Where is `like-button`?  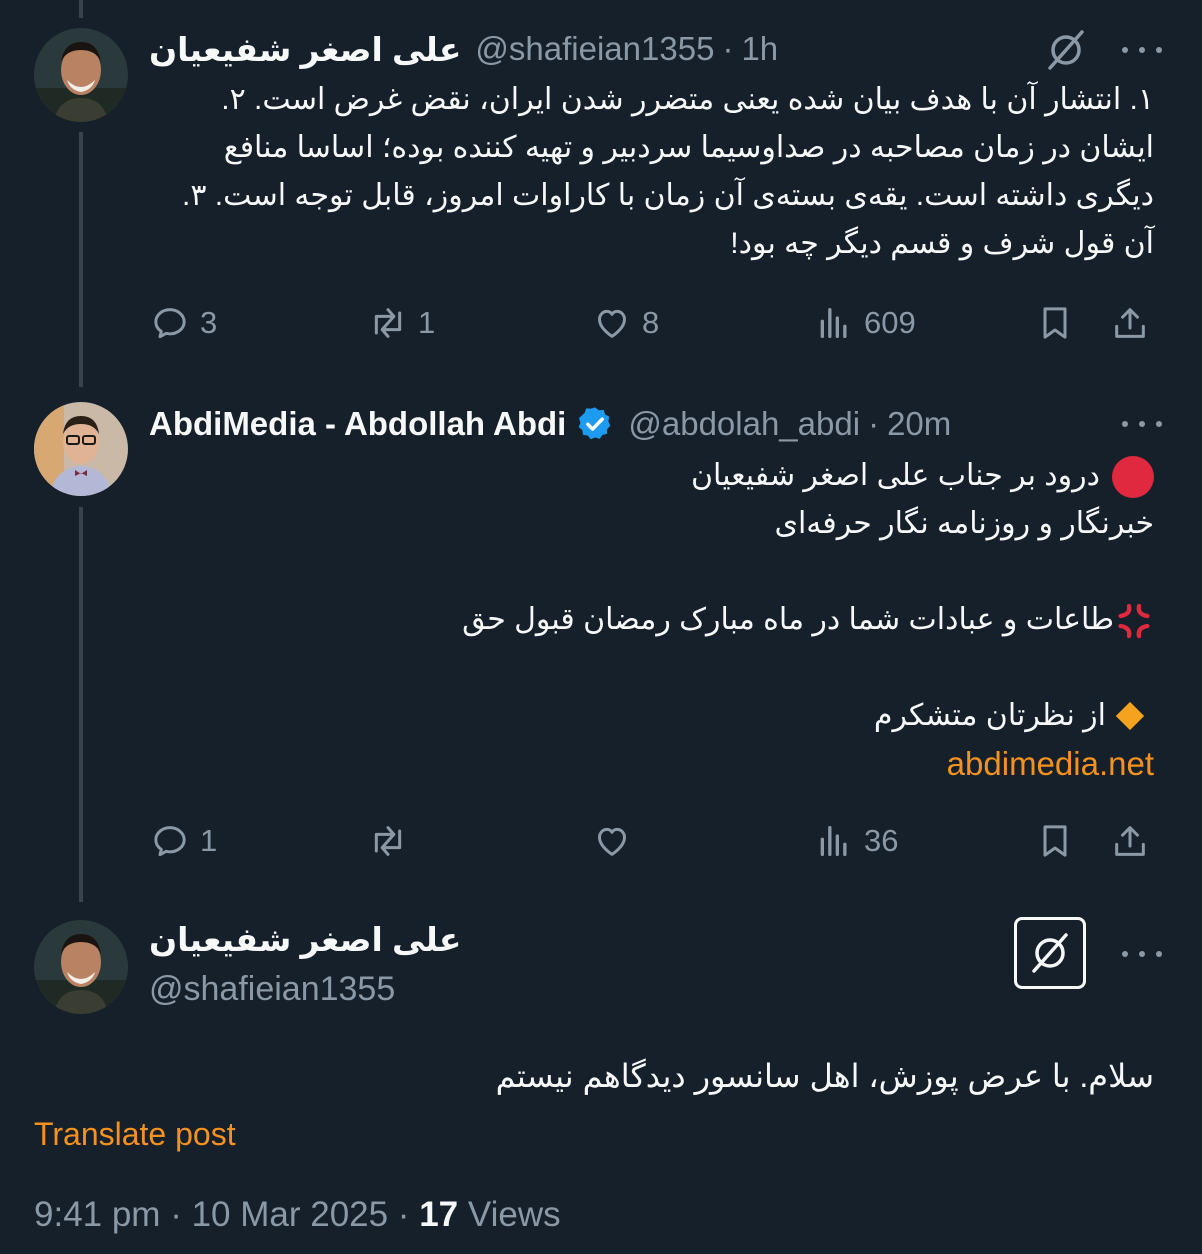 like-button is located at coordinates (612, 841).